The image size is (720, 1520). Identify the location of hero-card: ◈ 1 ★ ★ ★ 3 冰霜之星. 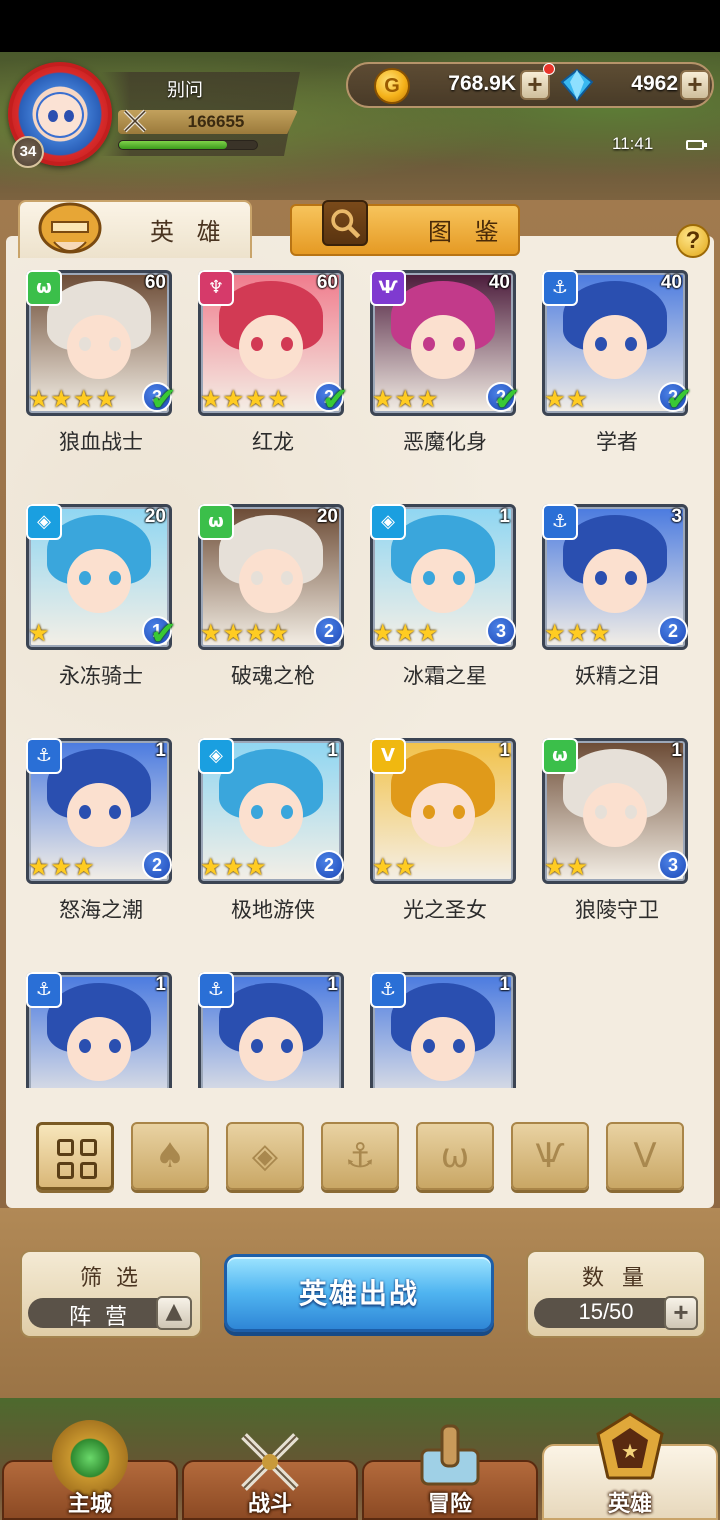
(444, 606).